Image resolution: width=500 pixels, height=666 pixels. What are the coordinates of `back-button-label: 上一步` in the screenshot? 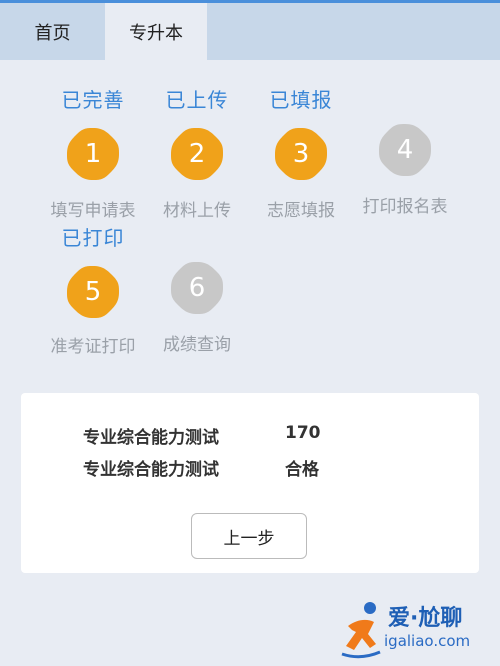 It's located at (249, 538).